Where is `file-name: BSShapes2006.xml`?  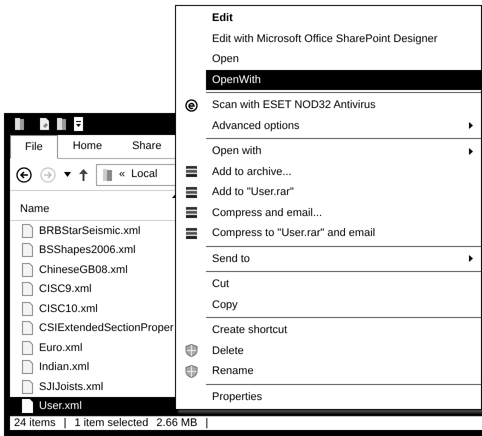 file-name: BSShapes2006.xml is located at coordinates (87, 250).